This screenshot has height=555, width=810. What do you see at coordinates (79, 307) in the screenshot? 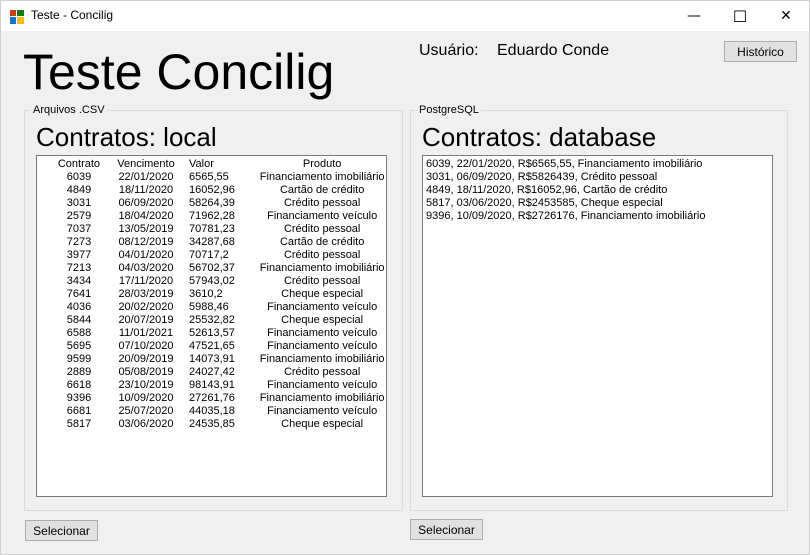
I see `cell-contrato: 4036` at bounding box center [79, 307].